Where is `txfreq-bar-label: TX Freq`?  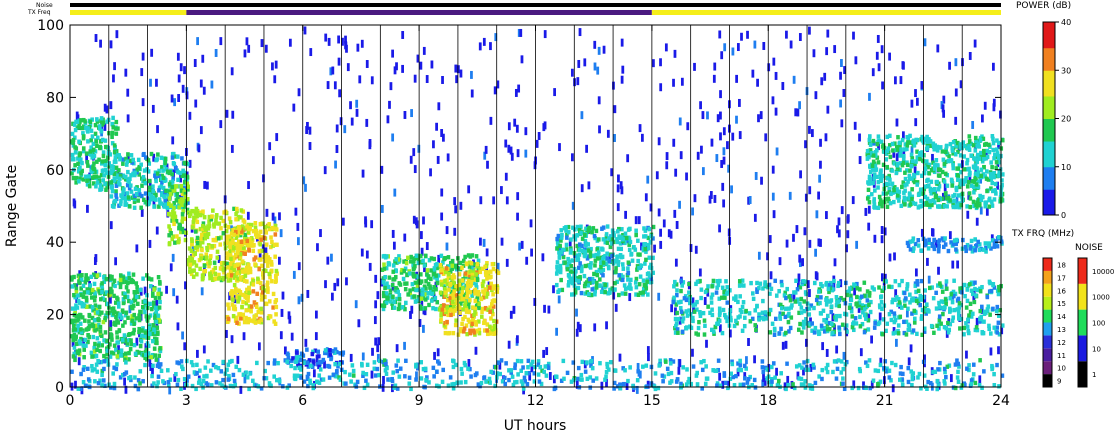 txfreq-bar-label: TX Freq is located at coordinates (39, 12).